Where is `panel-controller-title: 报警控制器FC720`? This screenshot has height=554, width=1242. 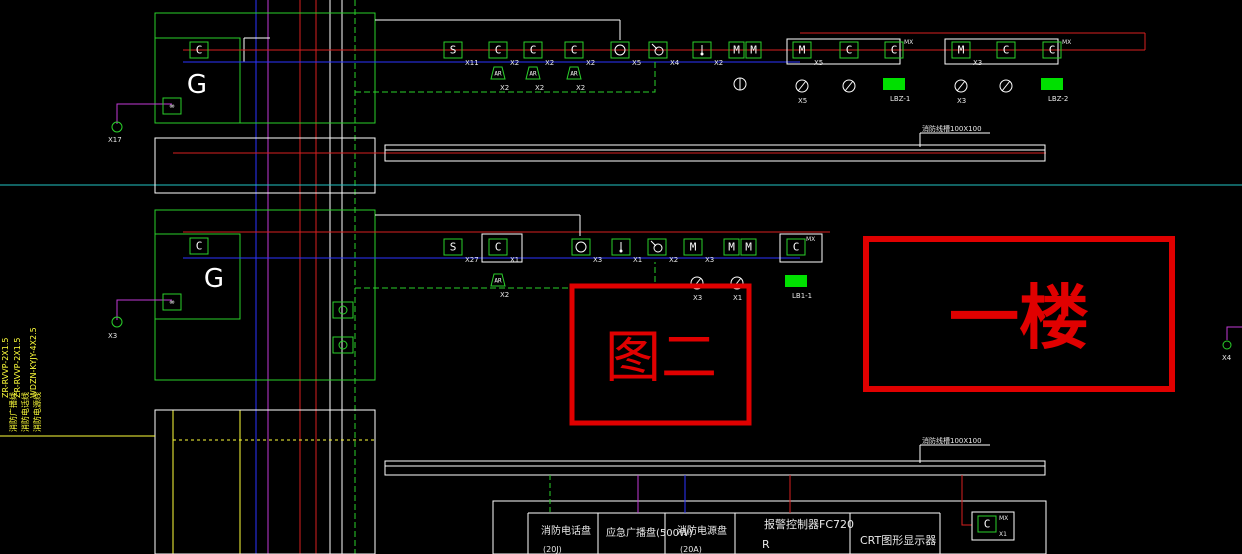 panel-controller-title: 报警控制器FC720 is located at coordinates (809, 524).